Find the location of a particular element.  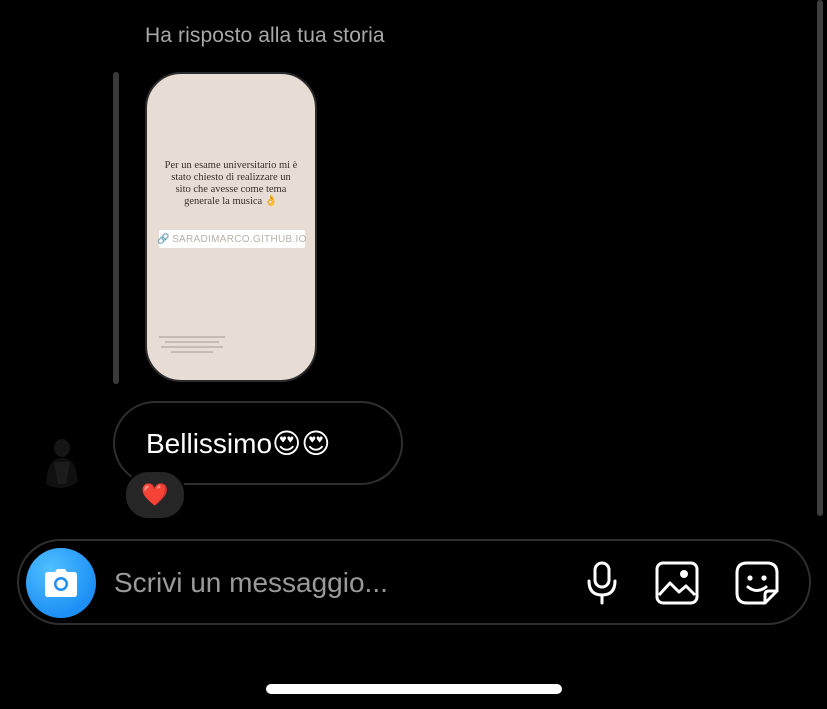

message-text: Bellissimo😍😍 is located at coordinates (238, 443).